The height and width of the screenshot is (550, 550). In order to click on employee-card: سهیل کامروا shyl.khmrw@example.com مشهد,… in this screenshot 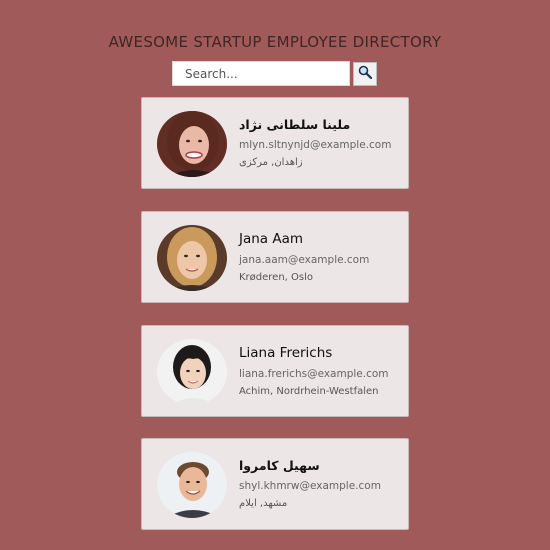, I will do `click(275, 484)`.